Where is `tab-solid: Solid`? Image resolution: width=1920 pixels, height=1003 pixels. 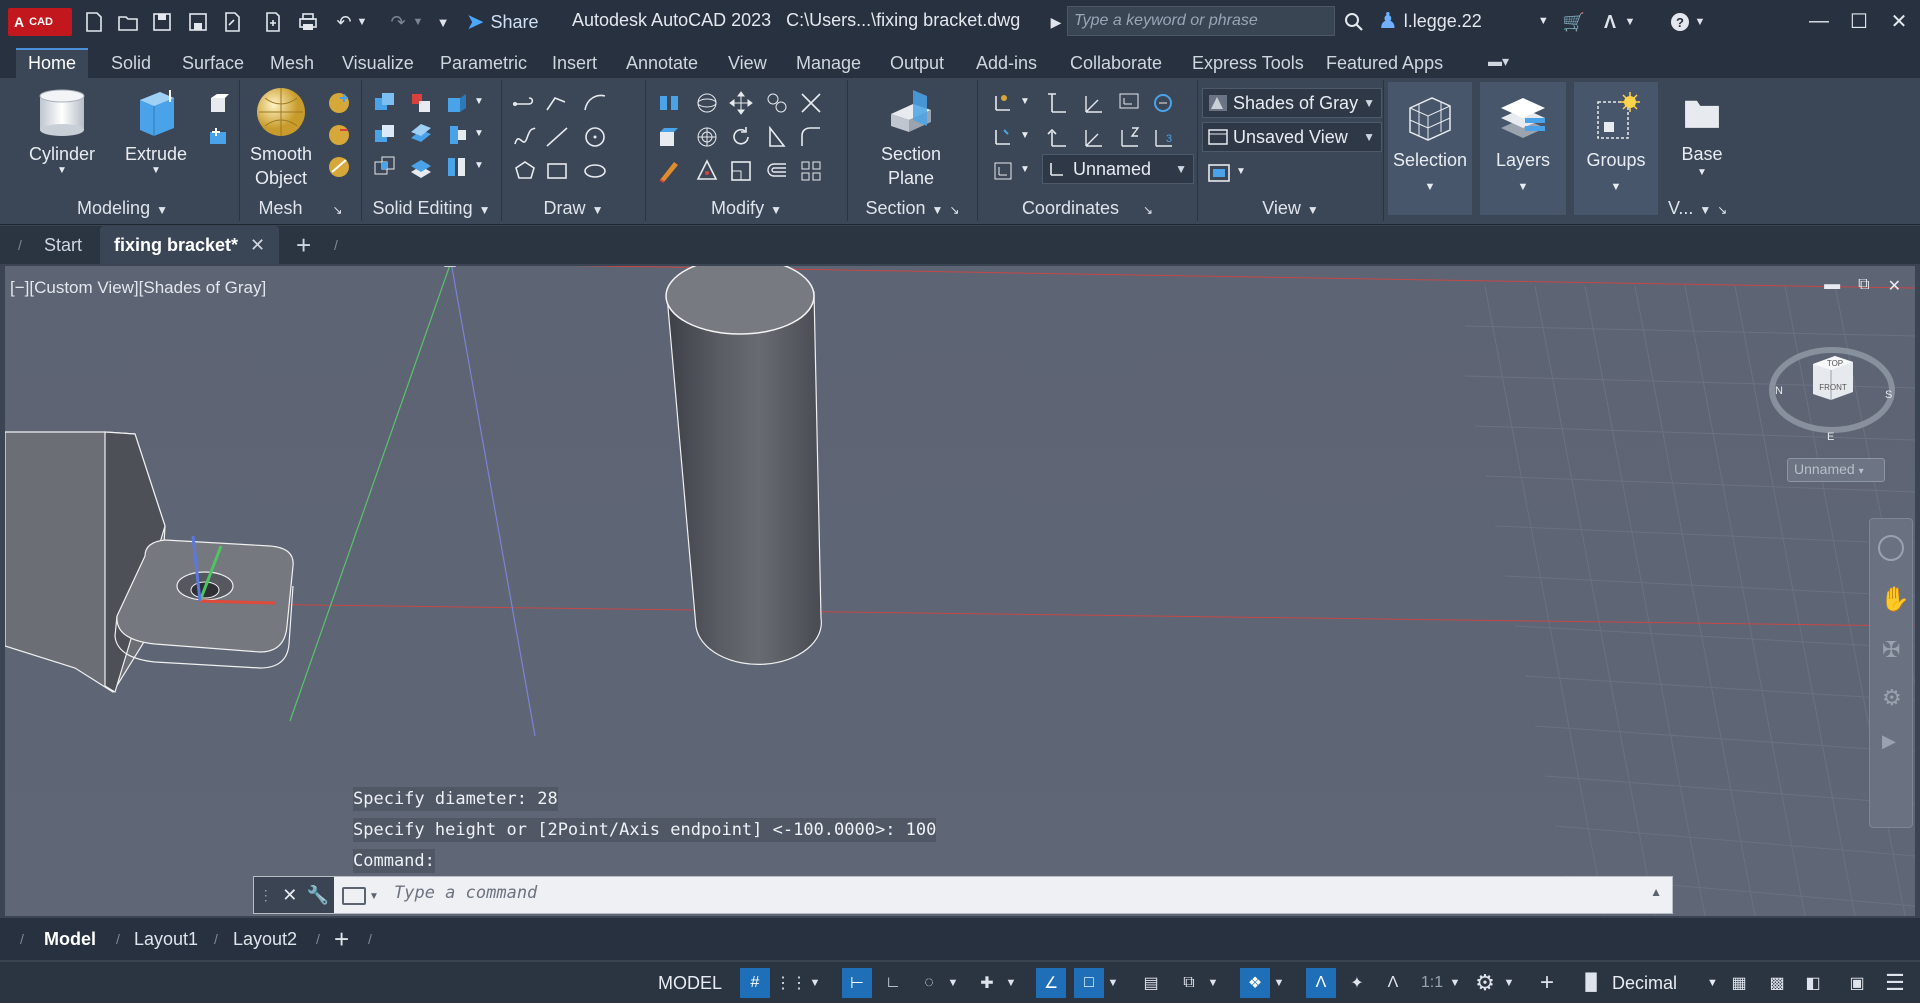
tab-solid: Solid is located at coordinates (131, 63).